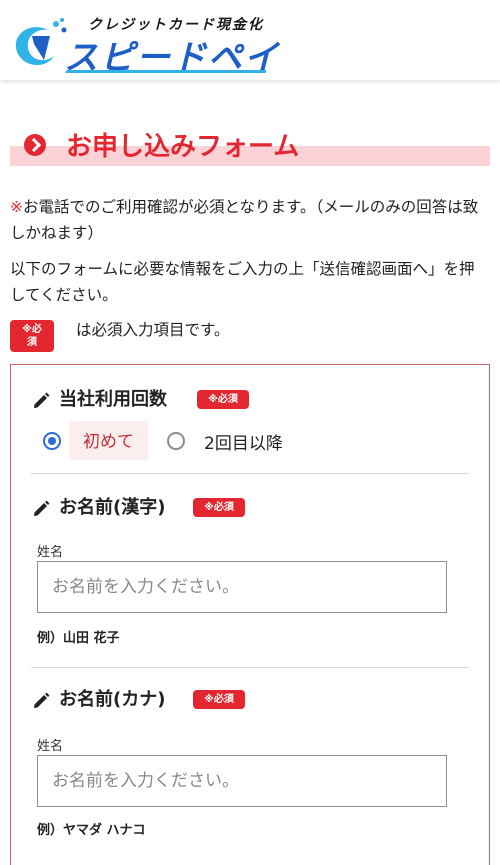  I want to click on name-kanji-example: 例）山田 花子, so click(78, 638).